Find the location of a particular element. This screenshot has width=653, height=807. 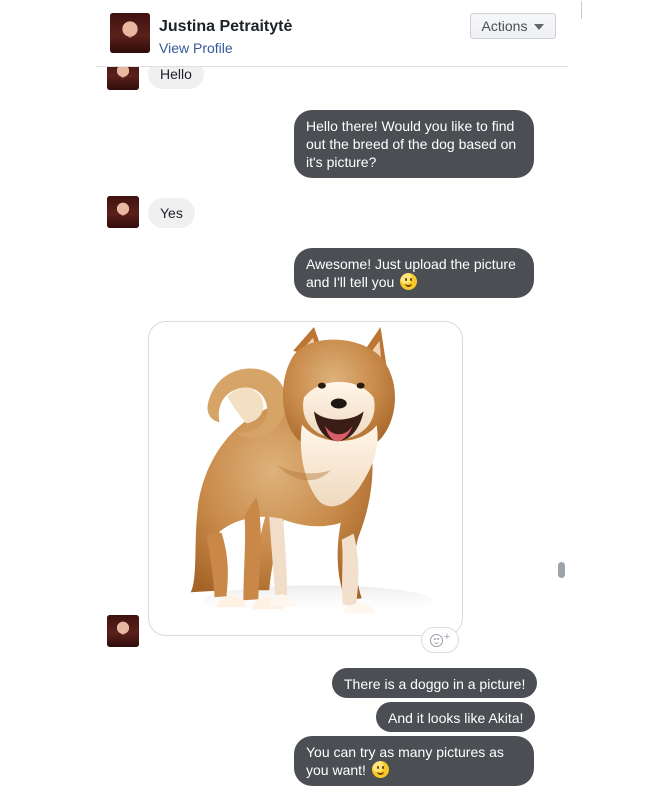

message-text: Yes is located at coordinates (171, 213).